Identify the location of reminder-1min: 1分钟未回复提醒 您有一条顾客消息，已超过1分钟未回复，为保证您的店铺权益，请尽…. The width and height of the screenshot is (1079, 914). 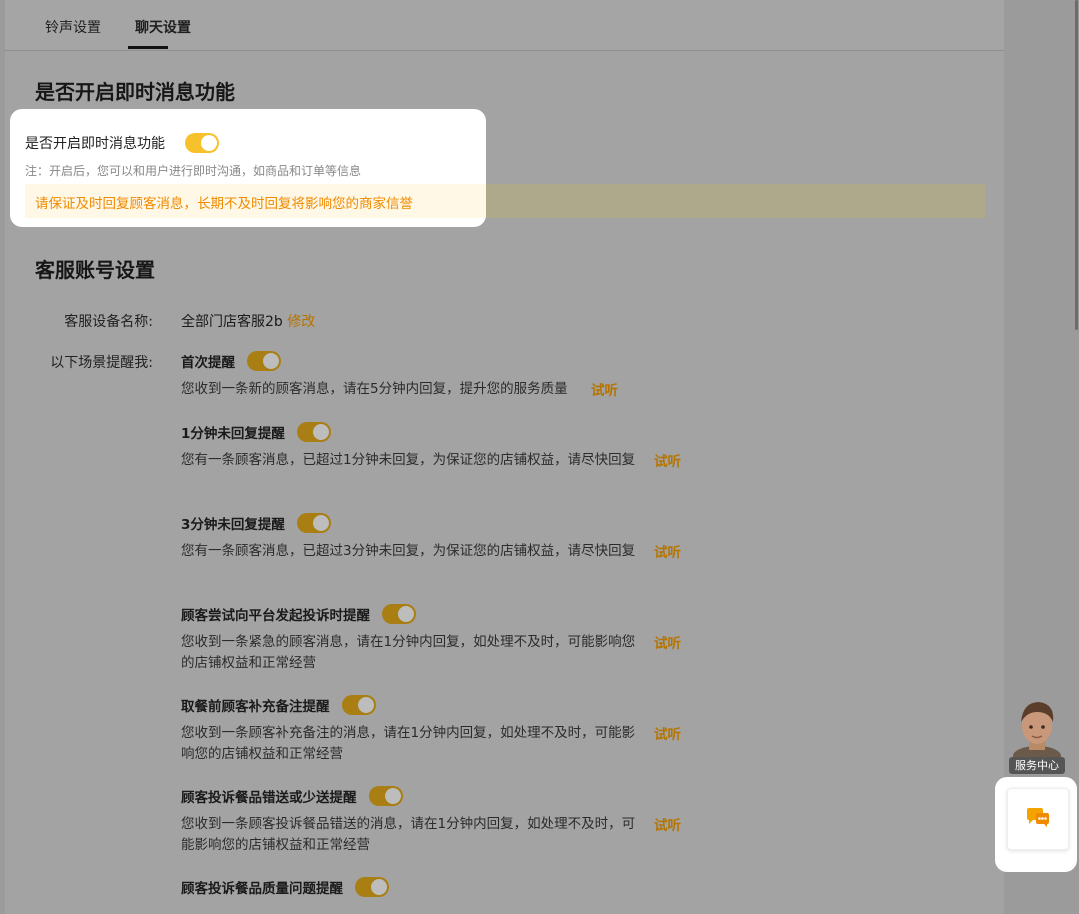
(441, 445).